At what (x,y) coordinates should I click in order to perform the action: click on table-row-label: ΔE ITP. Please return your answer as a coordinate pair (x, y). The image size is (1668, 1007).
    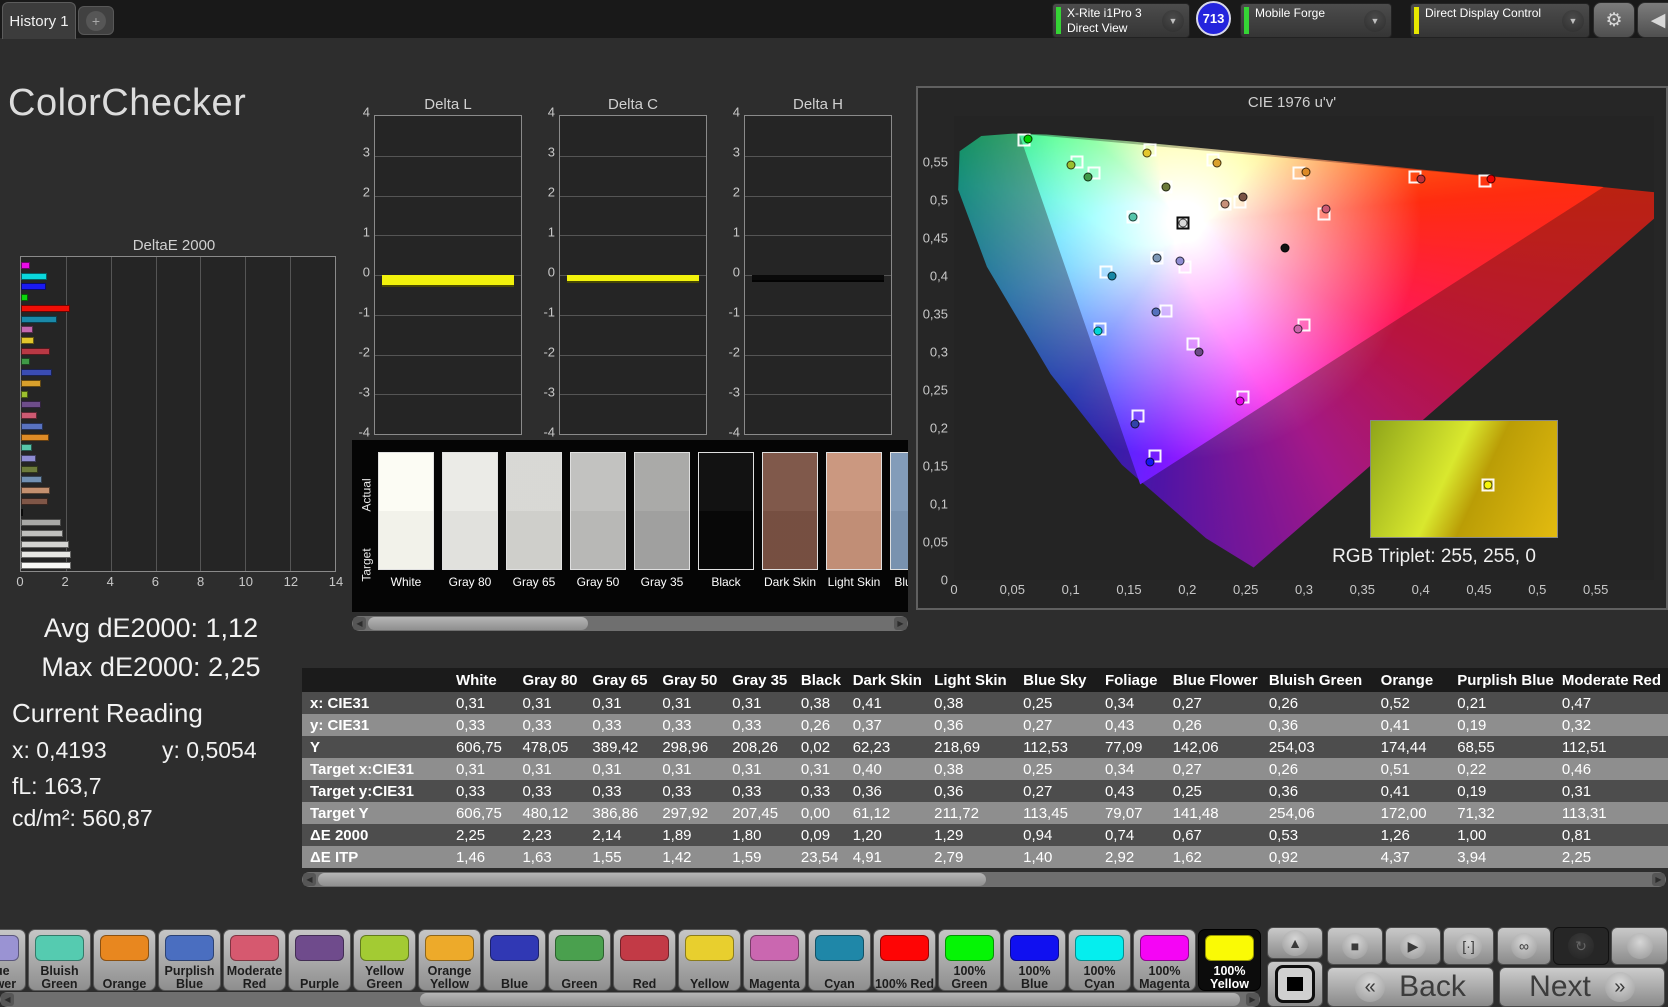
    Looking at the image, I should click on (375, 857).